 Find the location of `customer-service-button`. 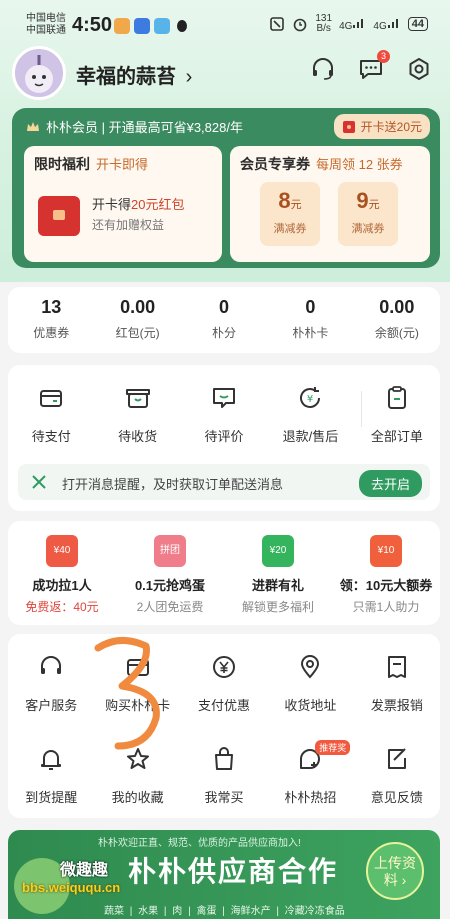

customer-service-button is located at coordinates (323, 69).